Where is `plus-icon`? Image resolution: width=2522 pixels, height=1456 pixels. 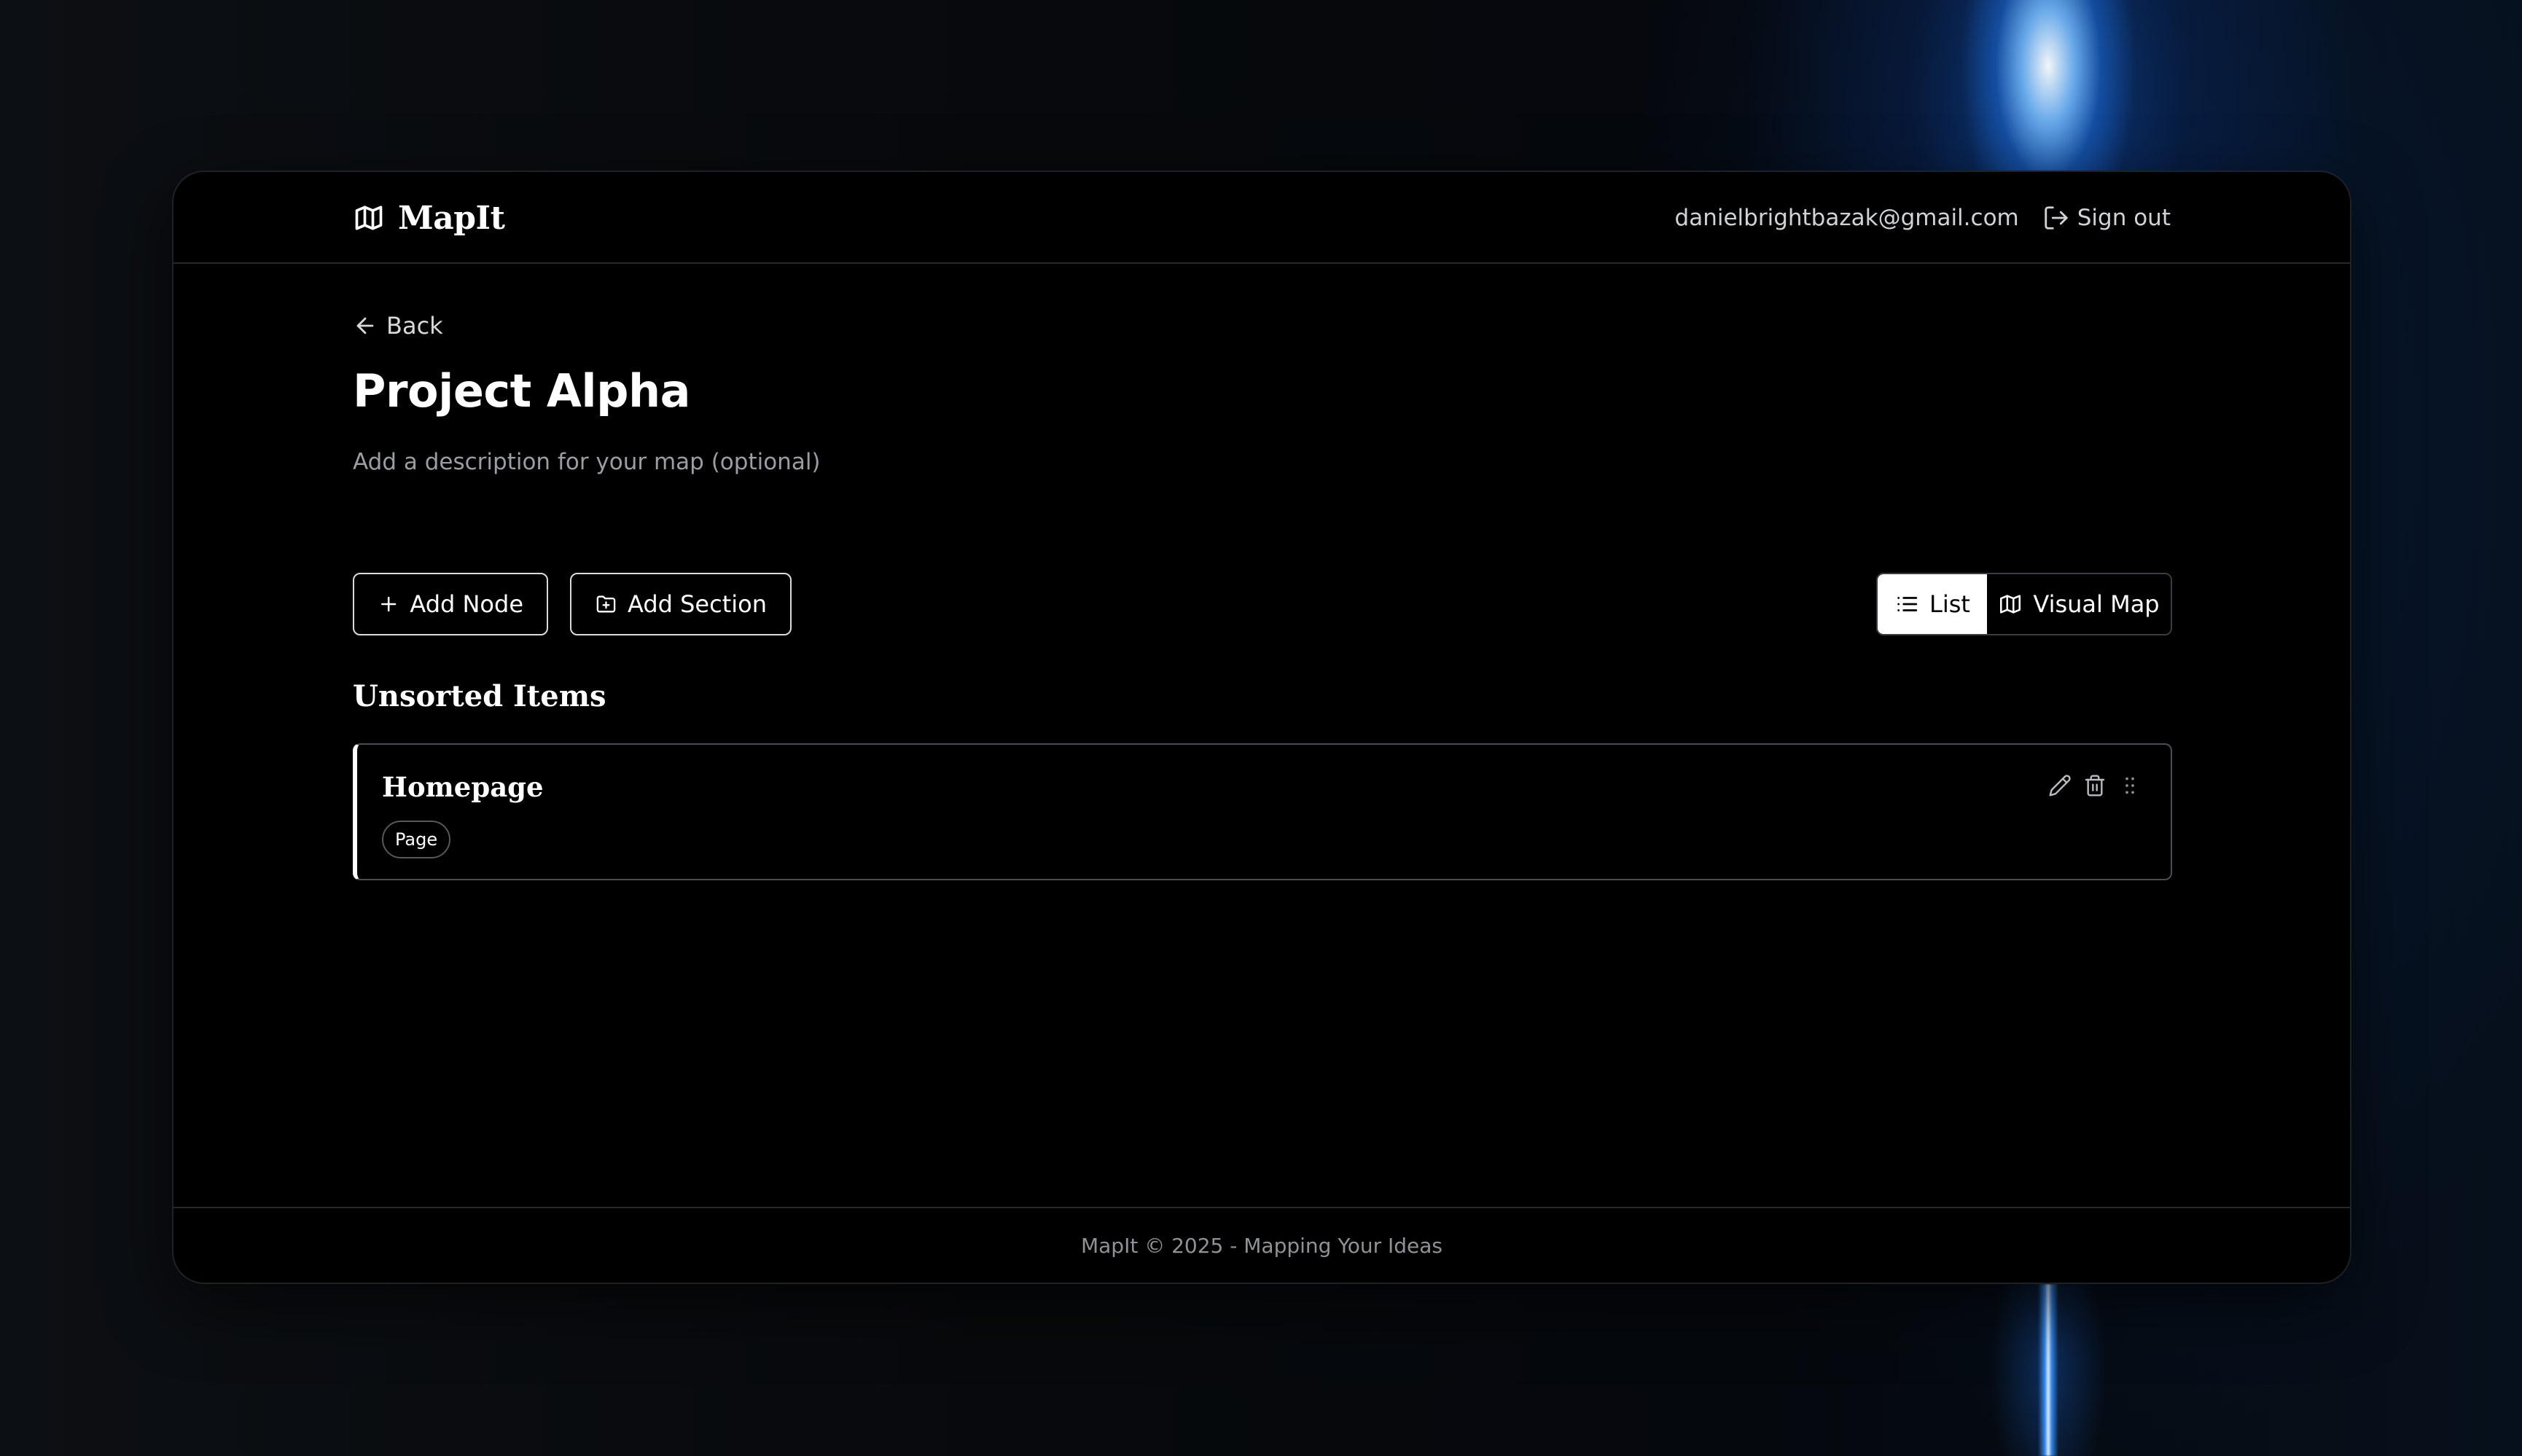 plus-icon is located at coordinates (389, 604).